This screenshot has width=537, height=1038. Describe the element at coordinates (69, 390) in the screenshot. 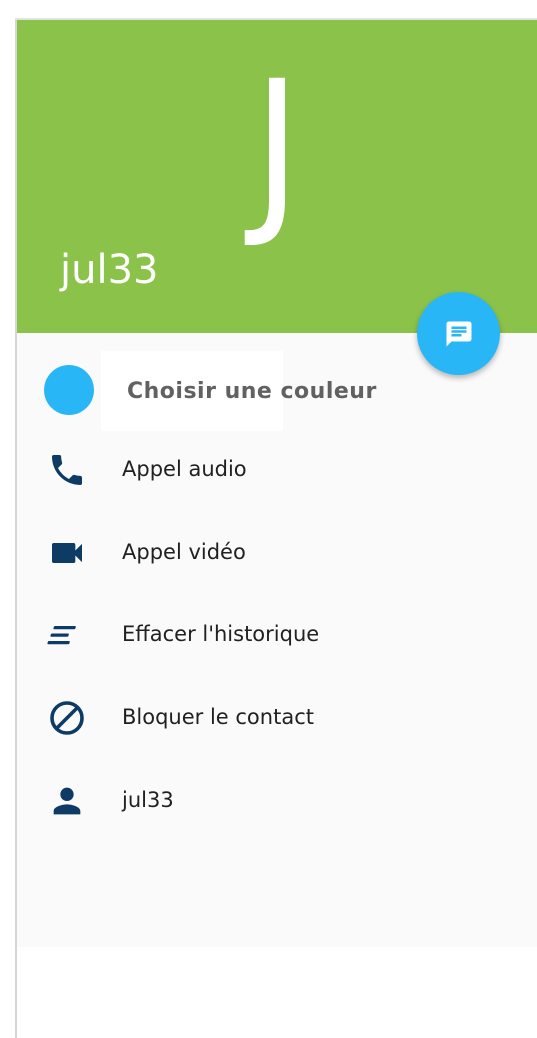

I see `color-swatch` at that location.